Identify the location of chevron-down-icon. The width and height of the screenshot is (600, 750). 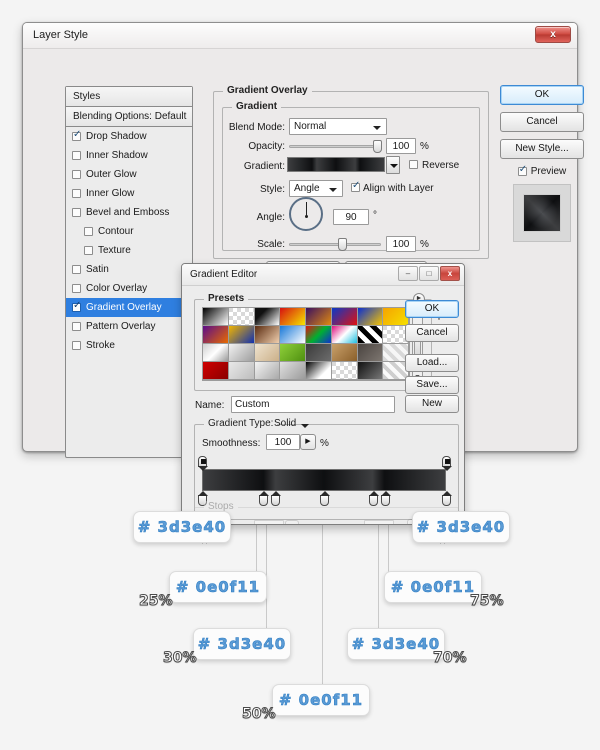
(393, 165).